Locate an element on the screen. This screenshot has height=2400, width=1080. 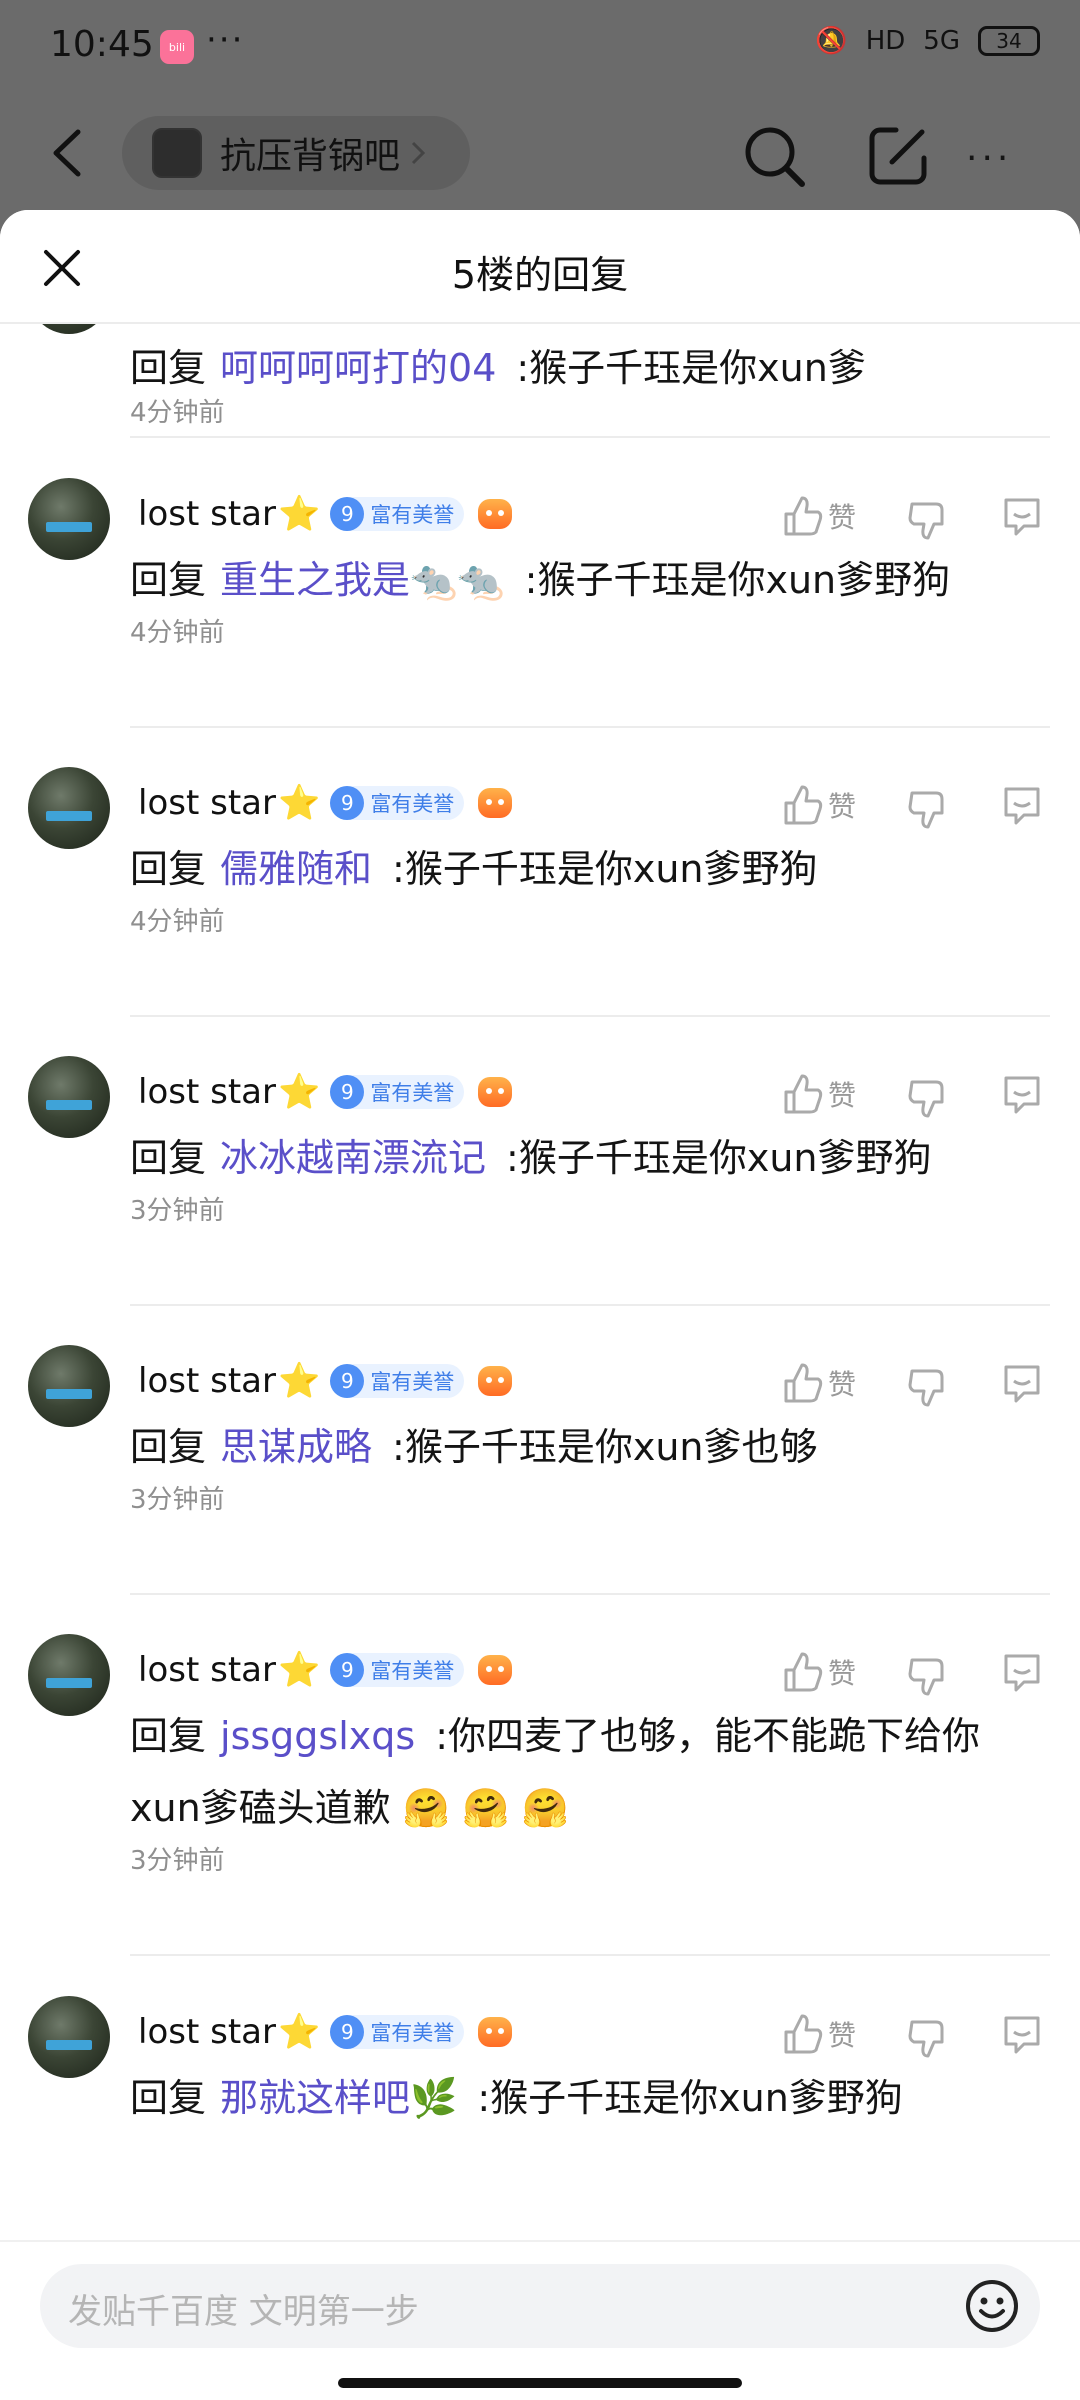
composer-bar: 发贴千百度 文明第一步 is located at coordinates (540, 2320).